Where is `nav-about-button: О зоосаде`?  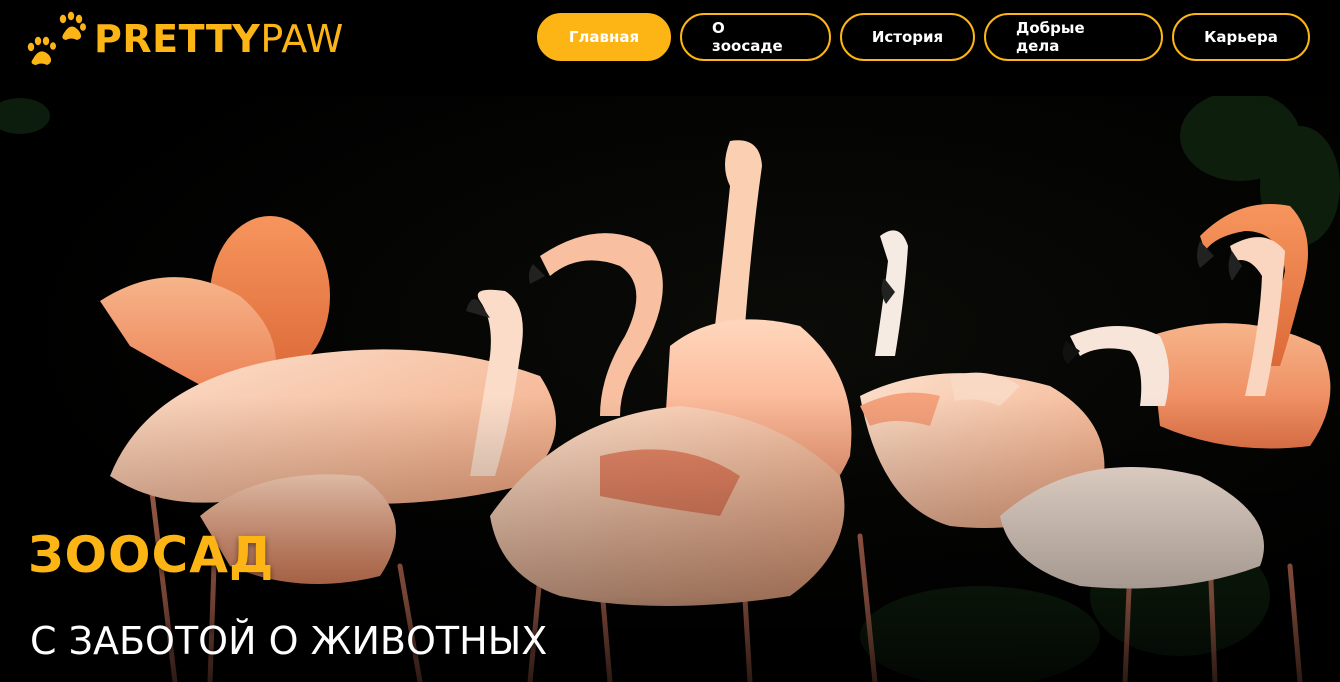
nav-about-button: О зоосаде is located at coordinates (755, 37).